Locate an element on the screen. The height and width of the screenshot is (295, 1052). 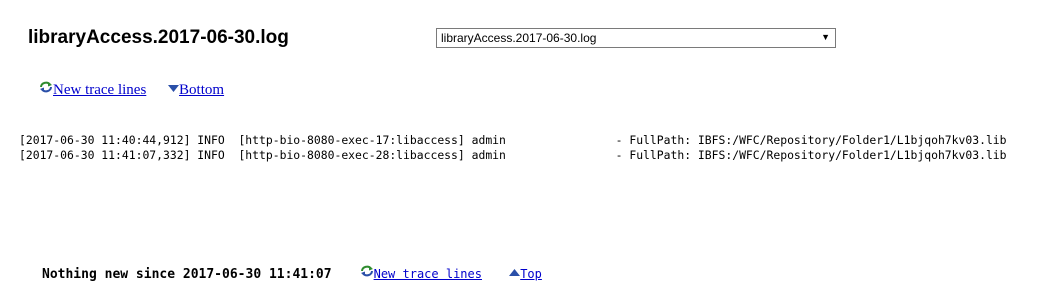
triangle-up-icon is located at coordinates (515, 272).